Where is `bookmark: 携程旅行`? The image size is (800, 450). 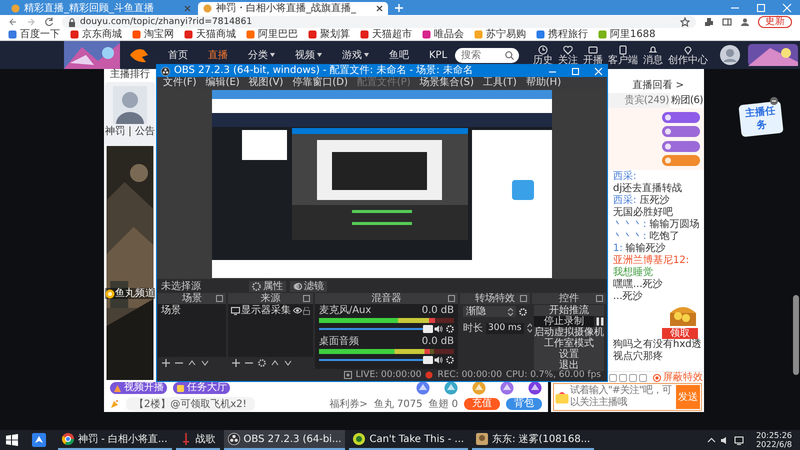
bookmark: 携程旅行 is located at coordinates (562, 34).